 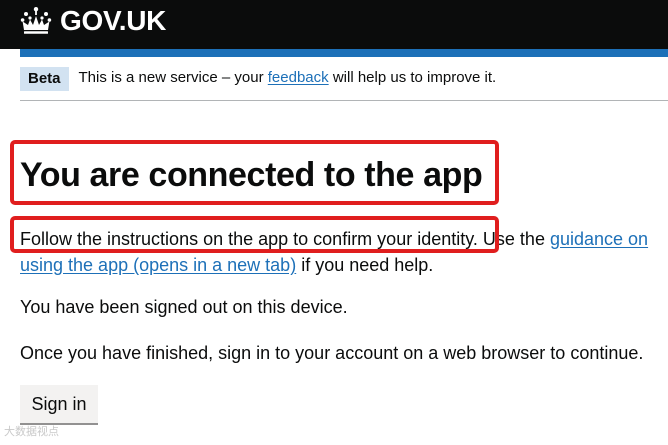 What do you see at coordinates (334, 24) in the screenshot?
I see `govuk-header: GOV.UK` at bounding box center [334, 24].